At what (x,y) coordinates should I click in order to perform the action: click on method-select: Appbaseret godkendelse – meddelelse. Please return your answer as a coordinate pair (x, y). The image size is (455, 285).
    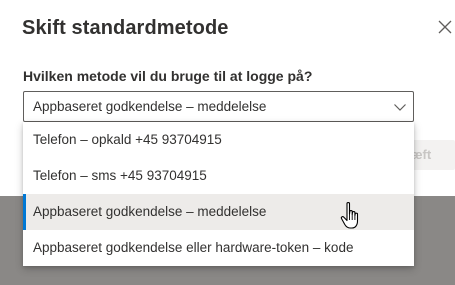
    Looking at the image, I should click on (218, 106).